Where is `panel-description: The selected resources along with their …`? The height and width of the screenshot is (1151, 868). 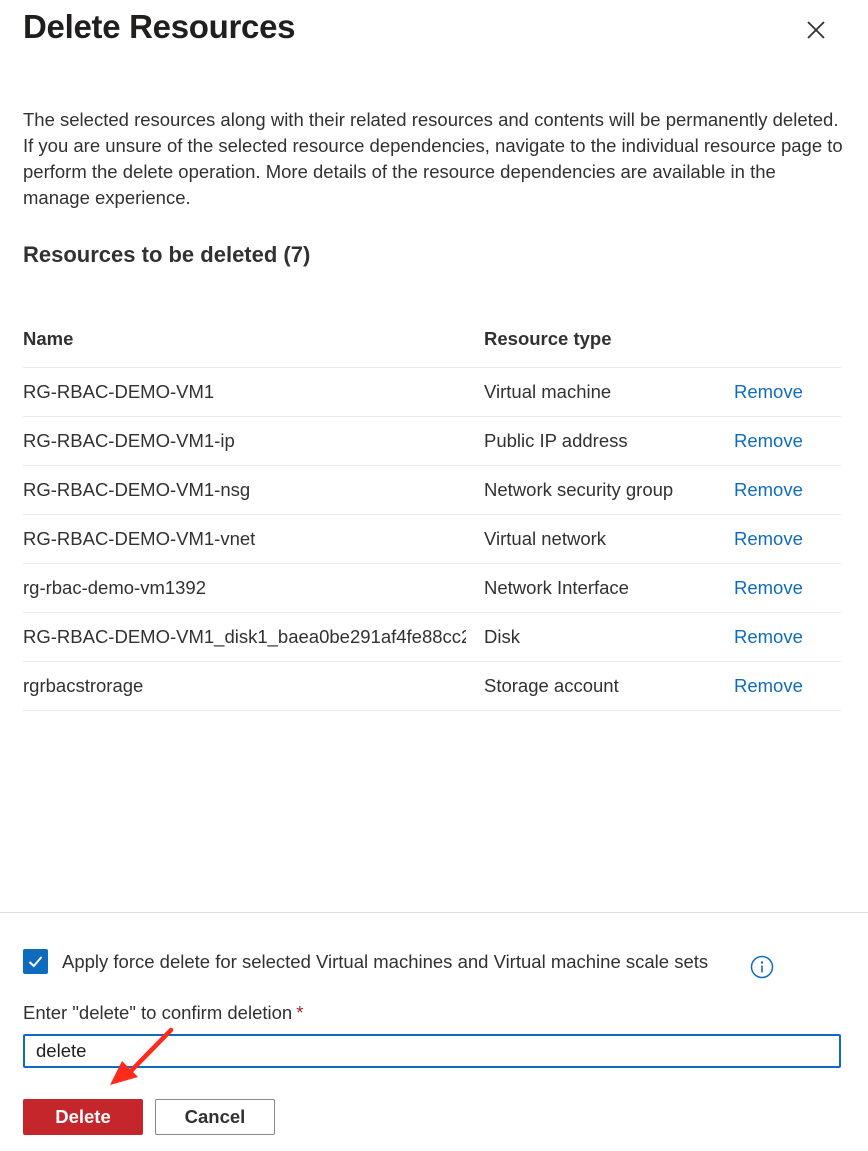
panel-description: The selected resources along with their … is located at coordinates (433, 158).